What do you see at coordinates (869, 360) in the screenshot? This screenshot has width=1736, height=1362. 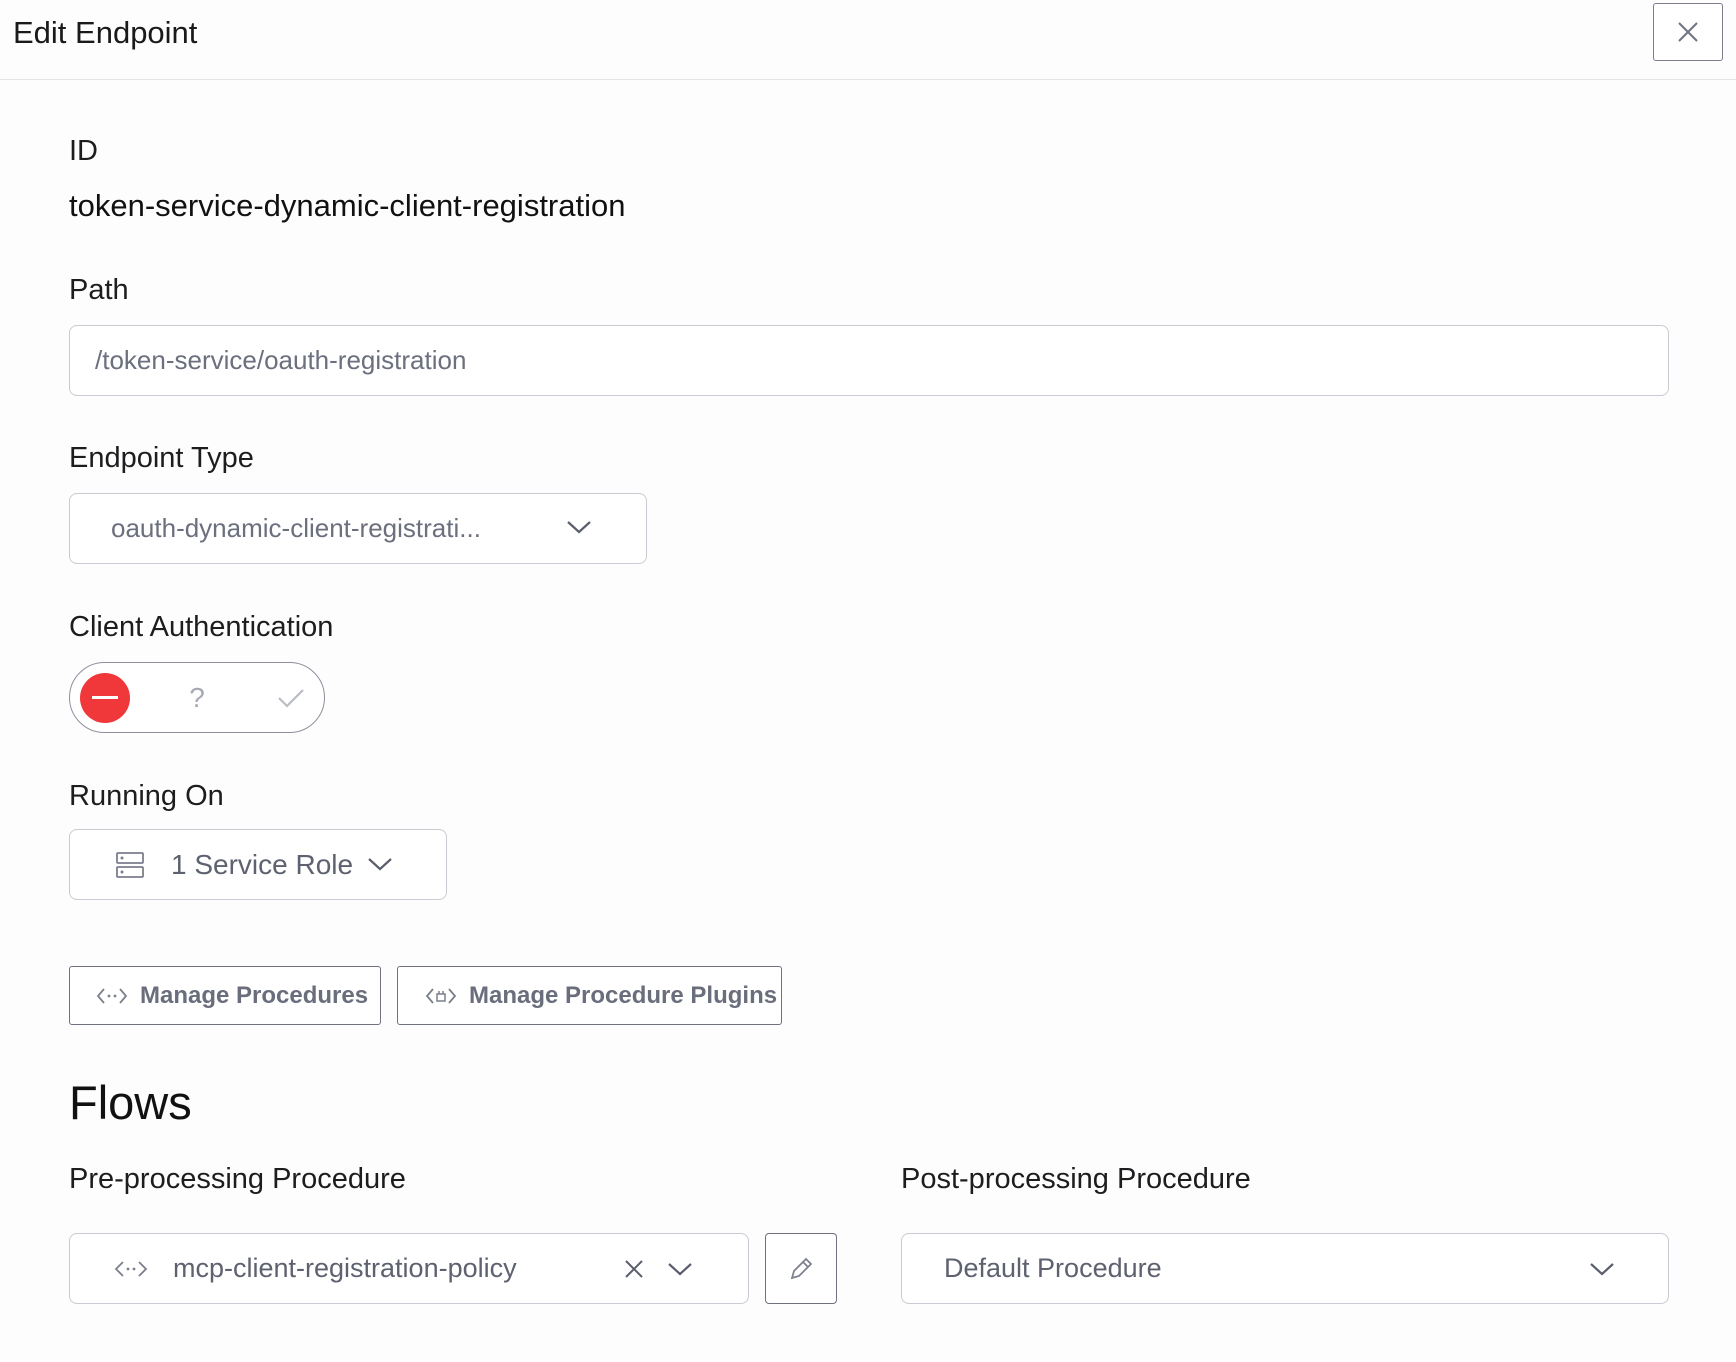 I see `path-input: /token-service/oauth-registration` at bounding box center [869, 360].